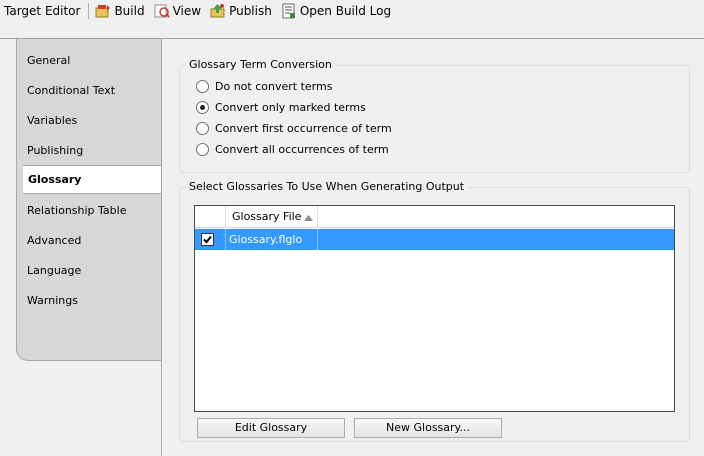 Image resolution: width=704 pixels, height=456 pixels. What do you see at coordinates (94, 179) in the screenshot?
I see `tab-glossary: Glossary` at bounding box center [94, 179].